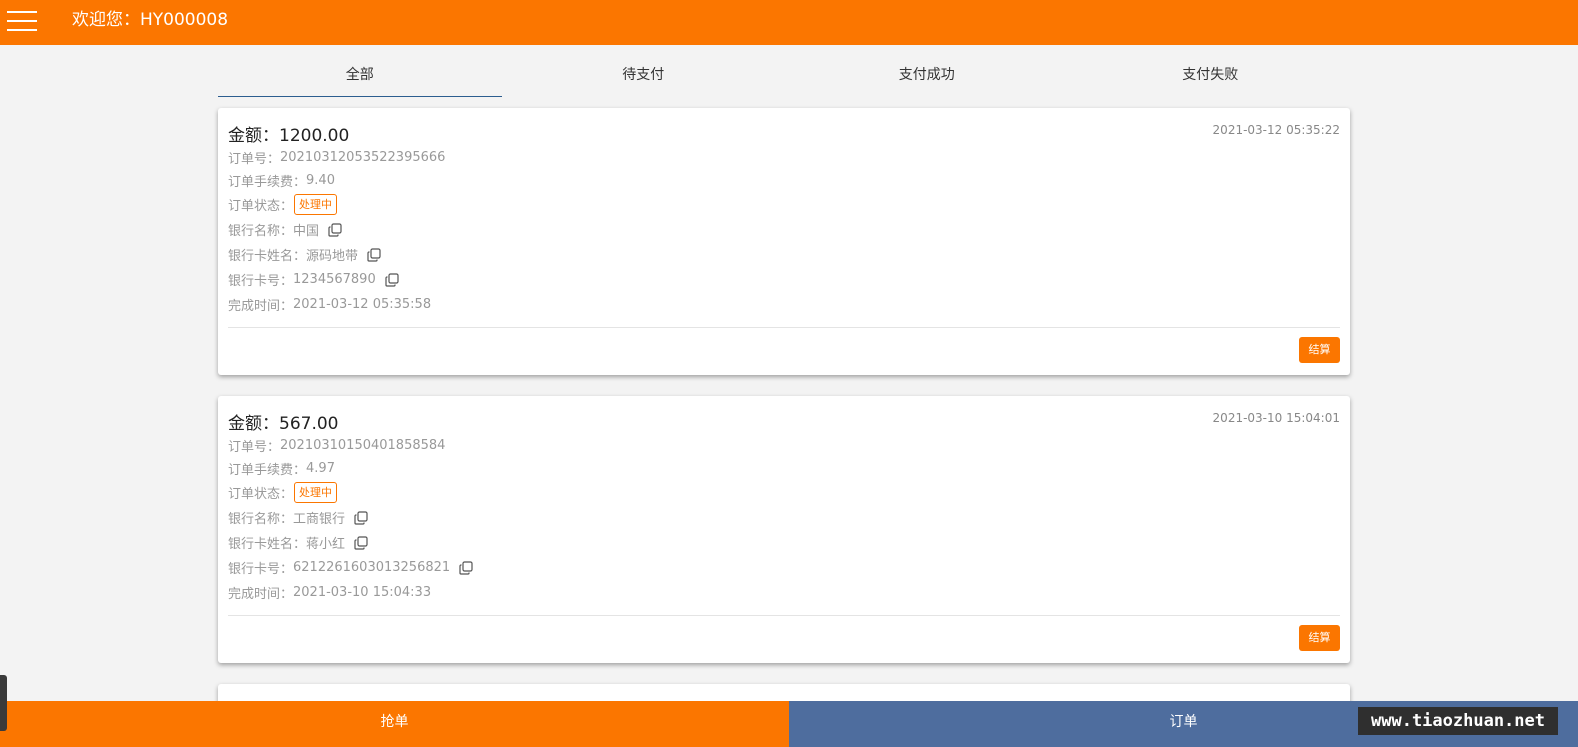 This screenshot has height=747, width=1578. Describe the element at coordinates (306, 231) in the screenshot. I see `bank-name-value: 中国` at that location.